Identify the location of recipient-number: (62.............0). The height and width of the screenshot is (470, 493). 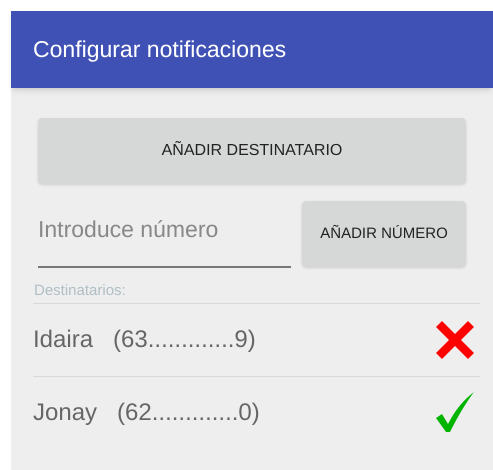
(188, 413).